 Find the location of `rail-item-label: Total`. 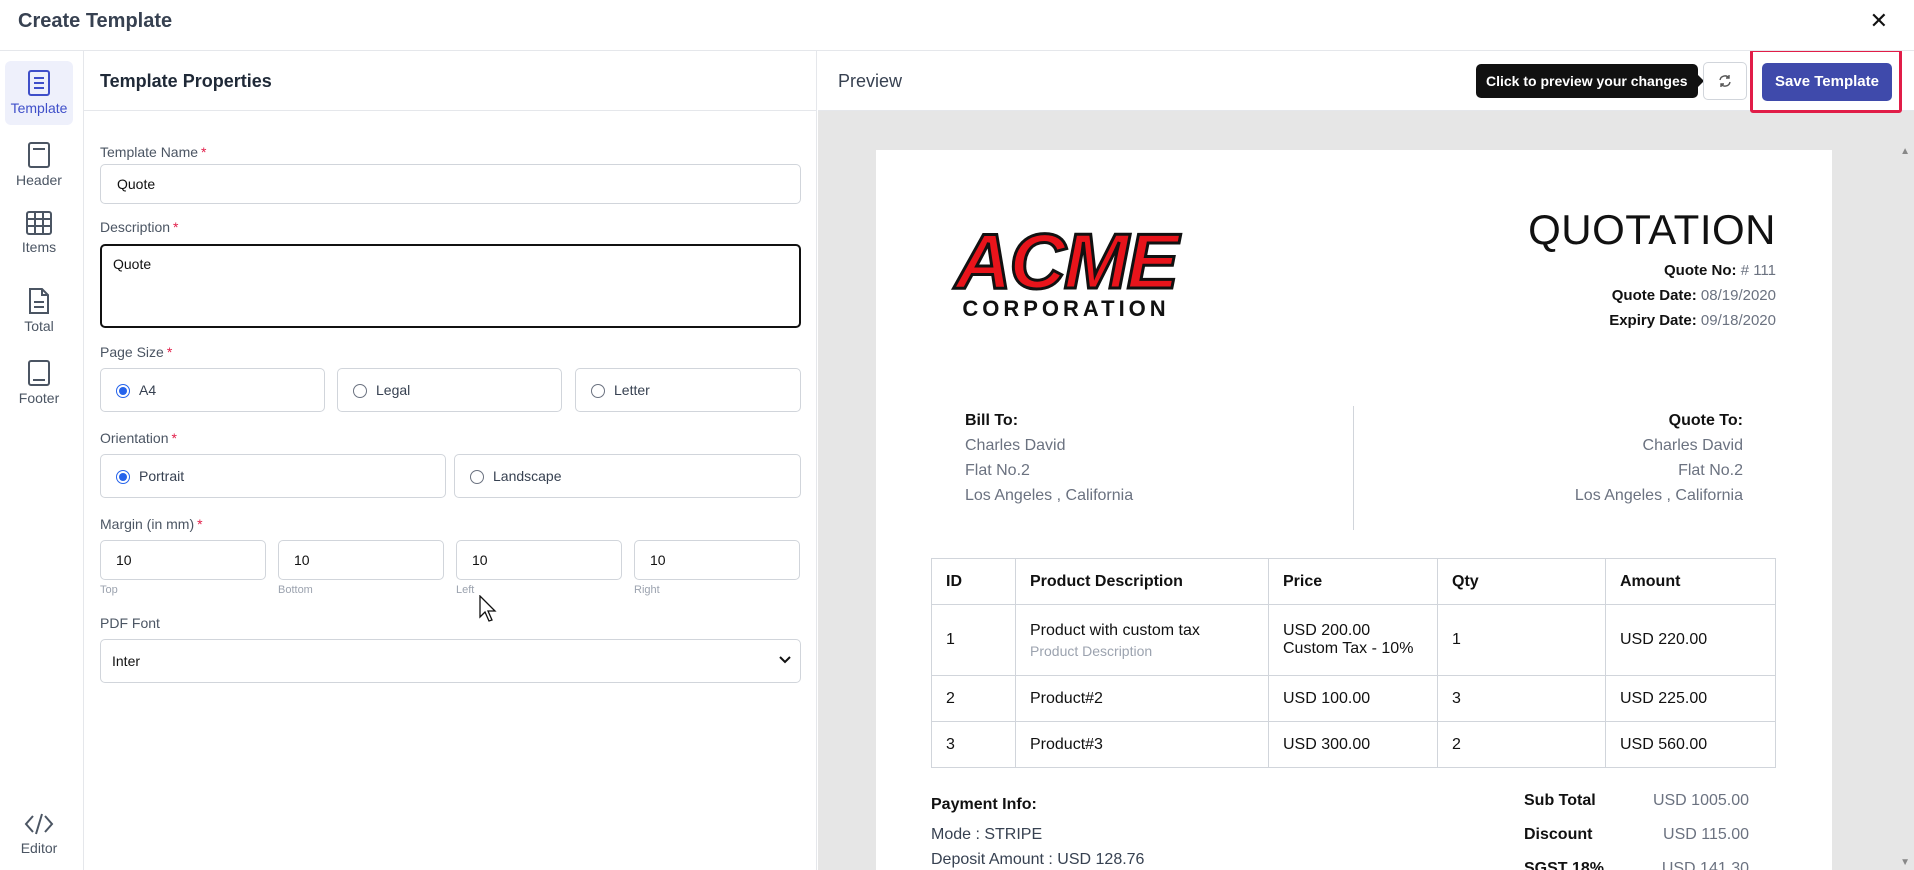

rail-item-label: Total is located at coordinates (39, 326).